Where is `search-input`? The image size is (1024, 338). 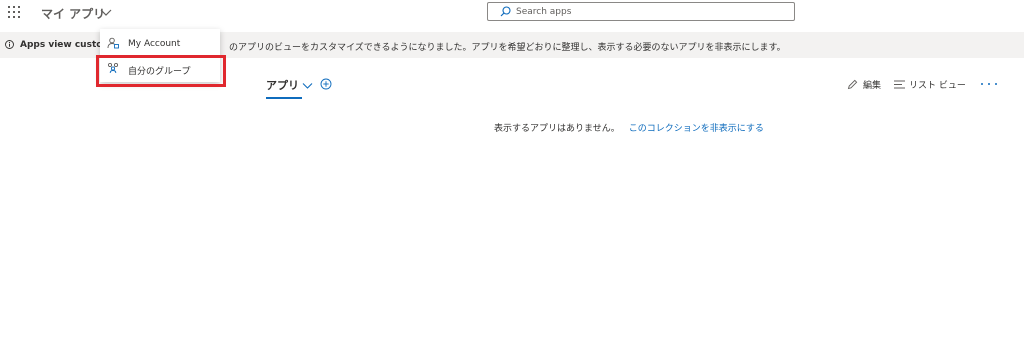 search-input is located at coordinates (651, 11).